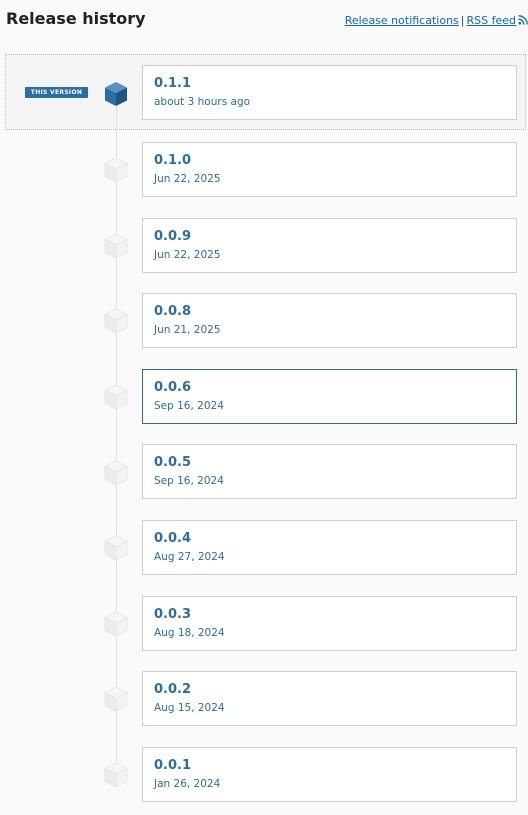 The image size is (528, 815). Describe the element at coordinates (202, 102) in the screenshot. I see `release-date: about 3 hours ago` at that location.